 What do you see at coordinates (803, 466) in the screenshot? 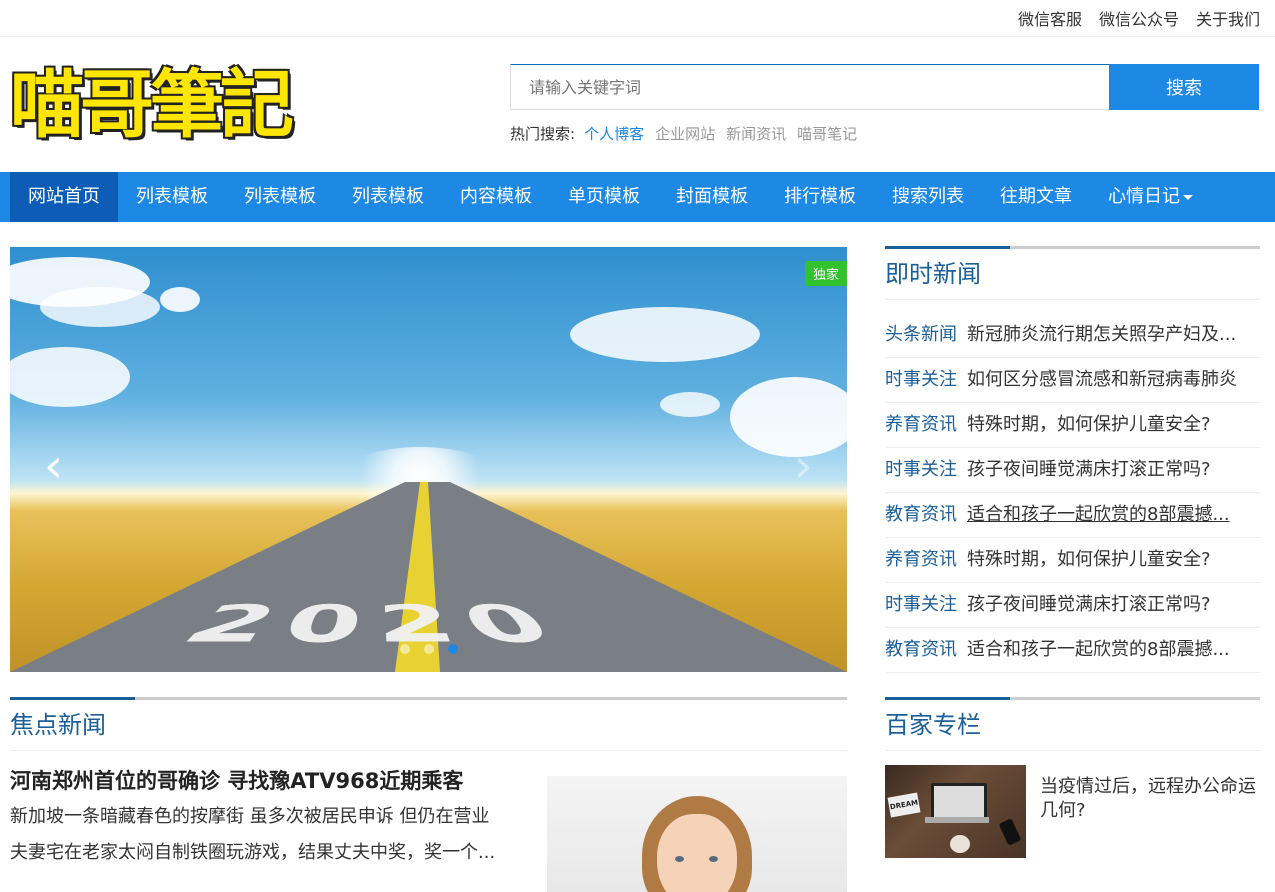
I see `chevron-right-icon: ›` at bounding box center [803, 466].